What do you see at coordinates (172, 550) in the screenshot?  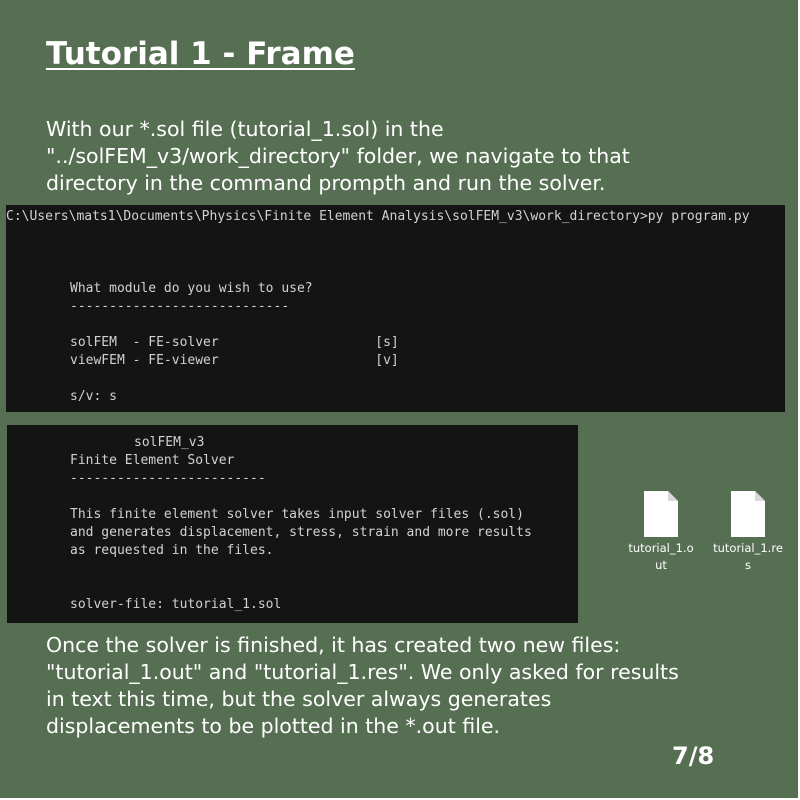 I see `terminal-description-line: as requested in the files.` at bounding box center [172, 550].